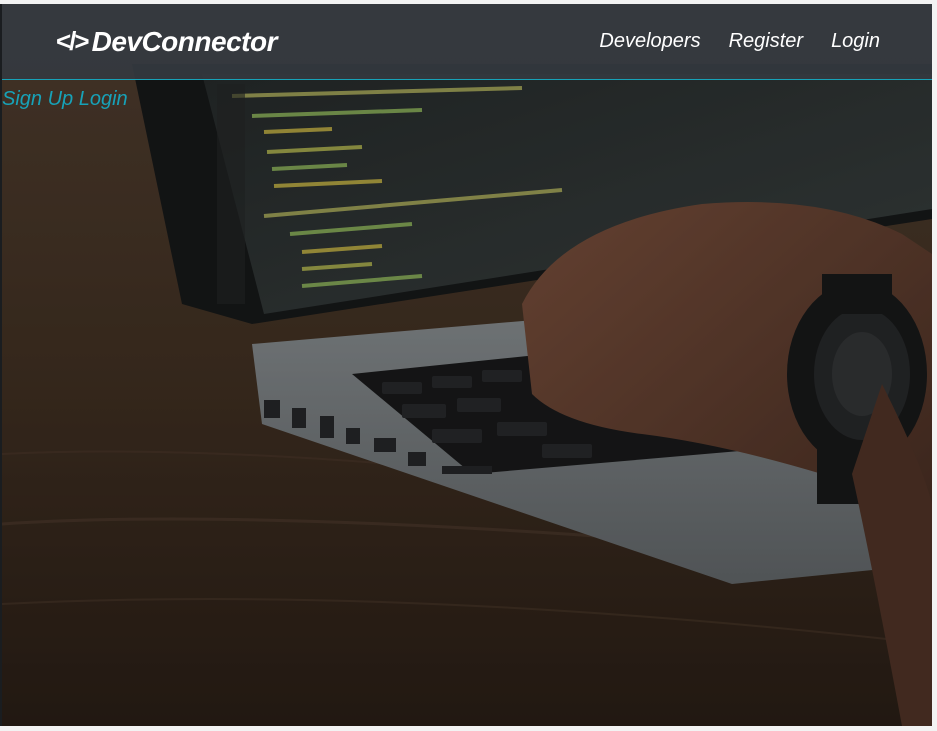  Describe the element at coordinates (37, 99) in the screenshot. I see `signup-link: Sign Up` at that location.